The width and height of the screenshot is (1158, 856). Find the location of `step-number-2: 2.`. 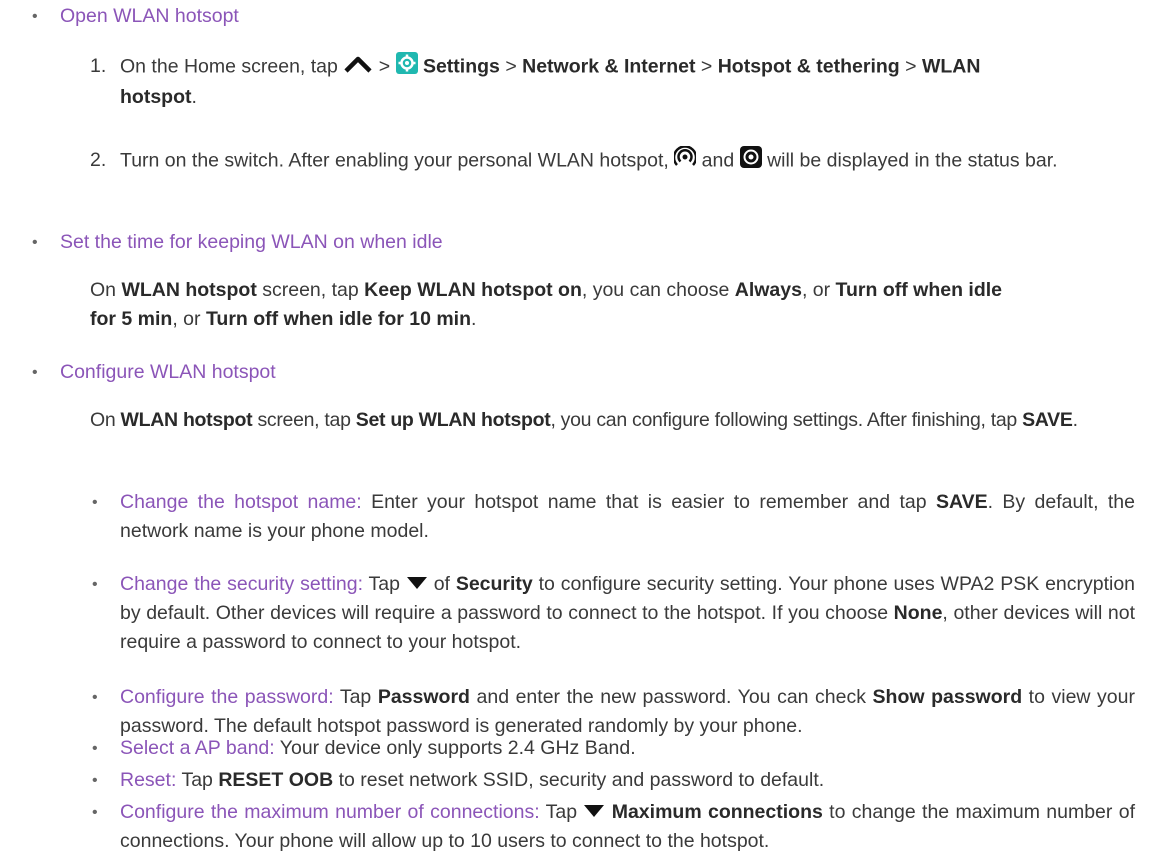

step-number-2: 2. is located at coordinates (98, 160).